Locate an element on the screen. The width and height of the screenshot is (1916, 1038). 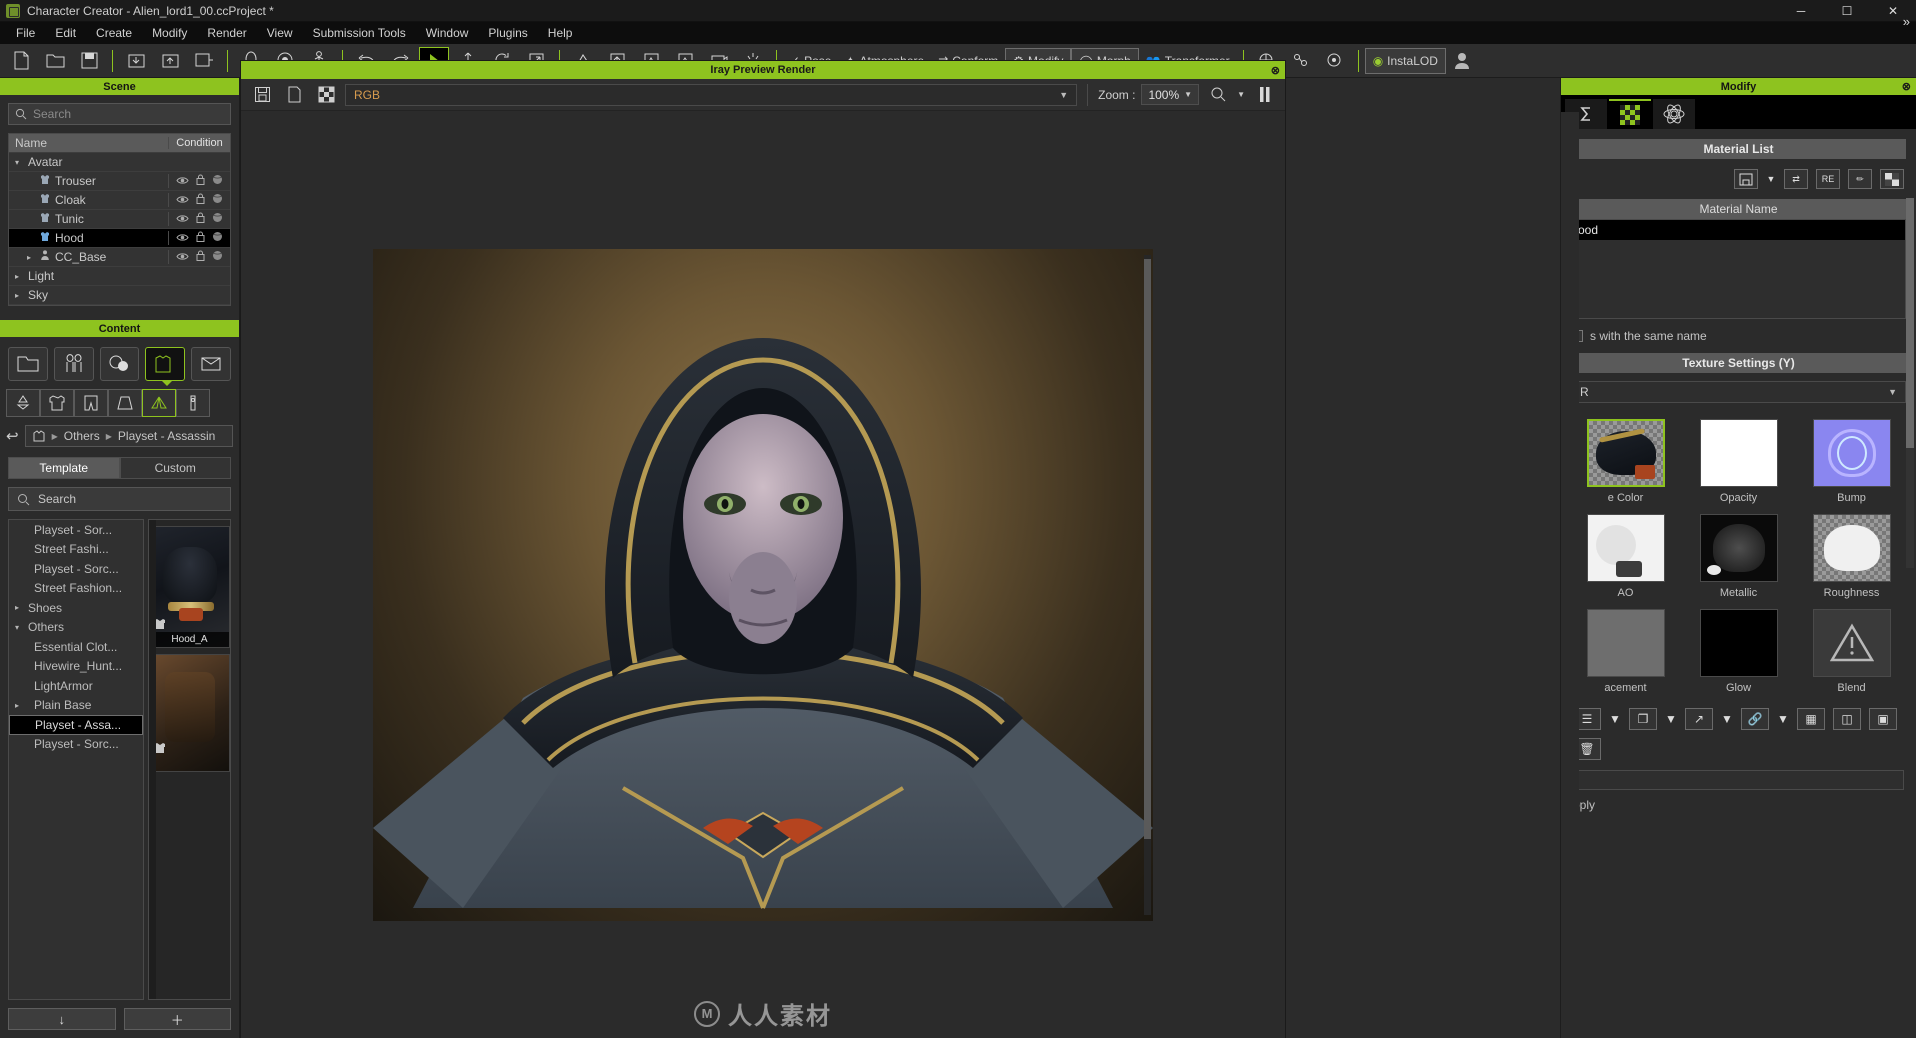
menu-modify: Modify is located at coordinates (169, 33).